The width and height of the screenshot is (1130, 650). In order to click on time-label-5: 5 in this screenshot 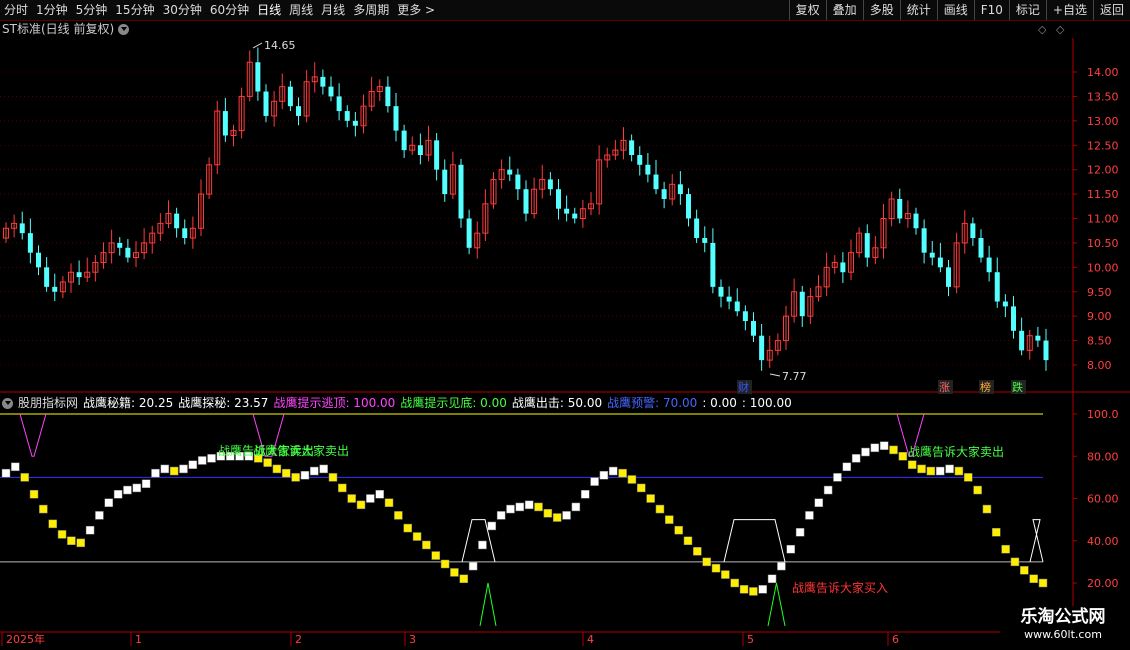, I will do `click(750, 639)`.